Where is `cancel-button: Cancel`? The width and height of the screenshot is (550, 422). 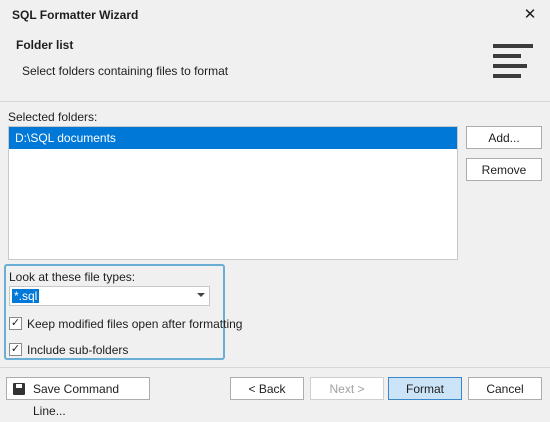
cancel-button: Cancel is located at coordinates (505, 388).